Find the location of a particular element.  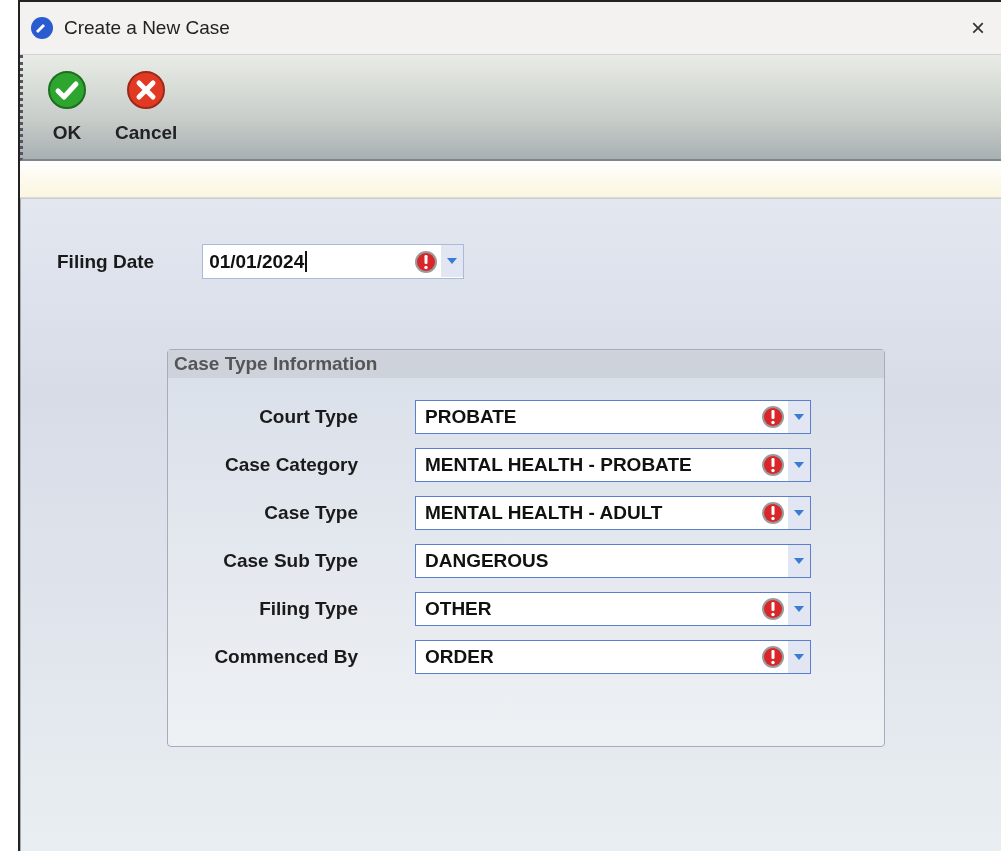

dropdown-field: OTHER is located at coordinates (613, 609).